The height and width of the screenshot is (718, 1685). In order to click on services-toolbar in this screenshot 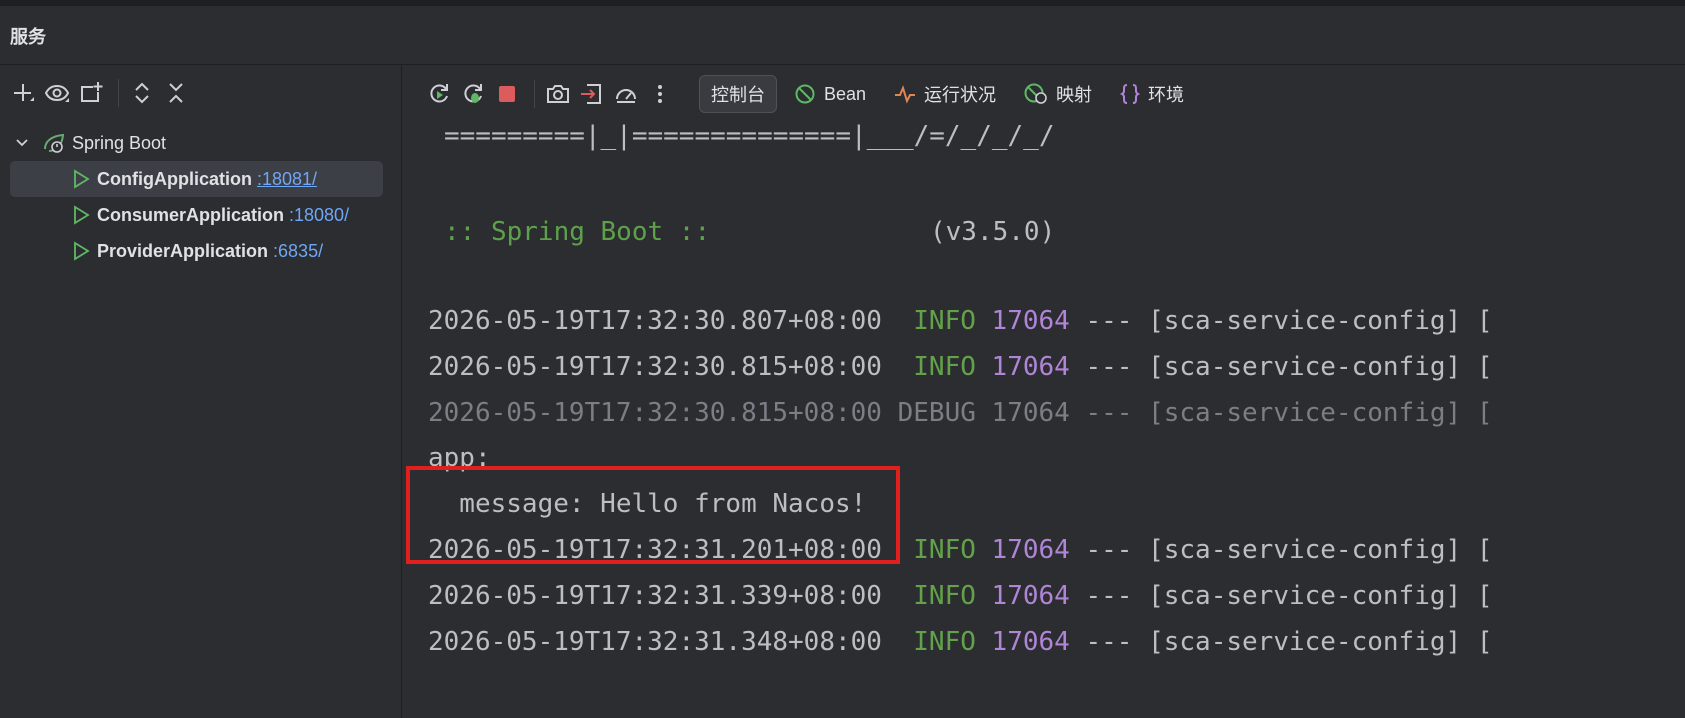, I will do `click(101, 93)`.